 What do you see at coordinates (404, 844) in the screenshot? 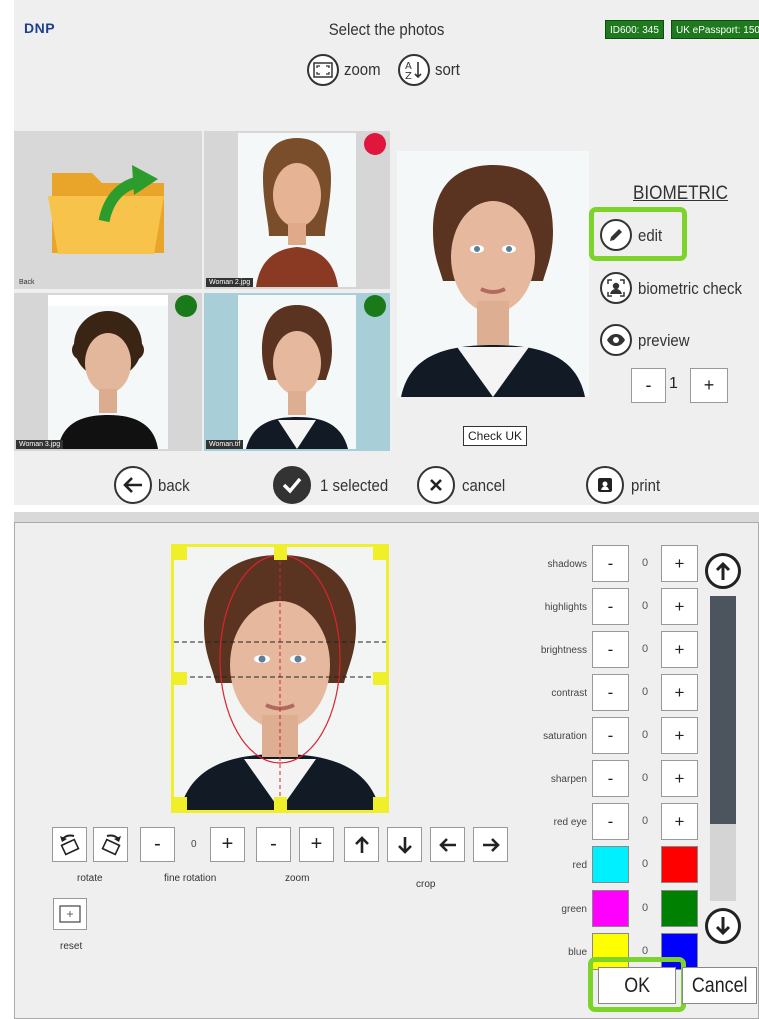
I see `crop-down-button` at bounding box center [404, 844].